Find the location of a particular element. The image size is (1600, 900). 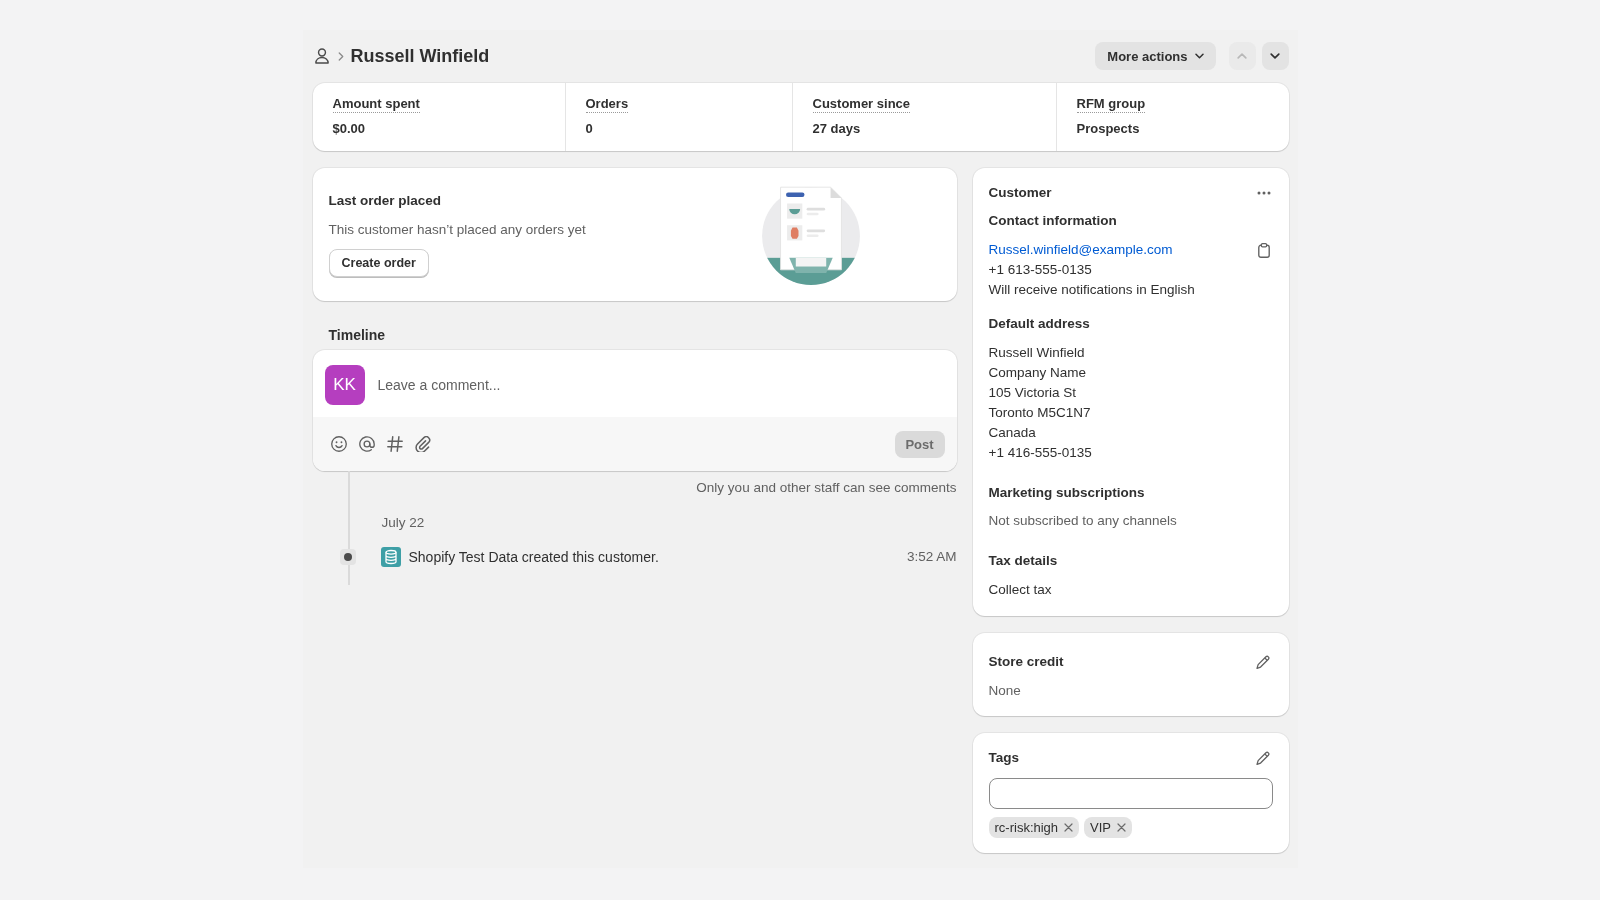

tag-label: rc-risk:high is located at coordinates (1026, 827).